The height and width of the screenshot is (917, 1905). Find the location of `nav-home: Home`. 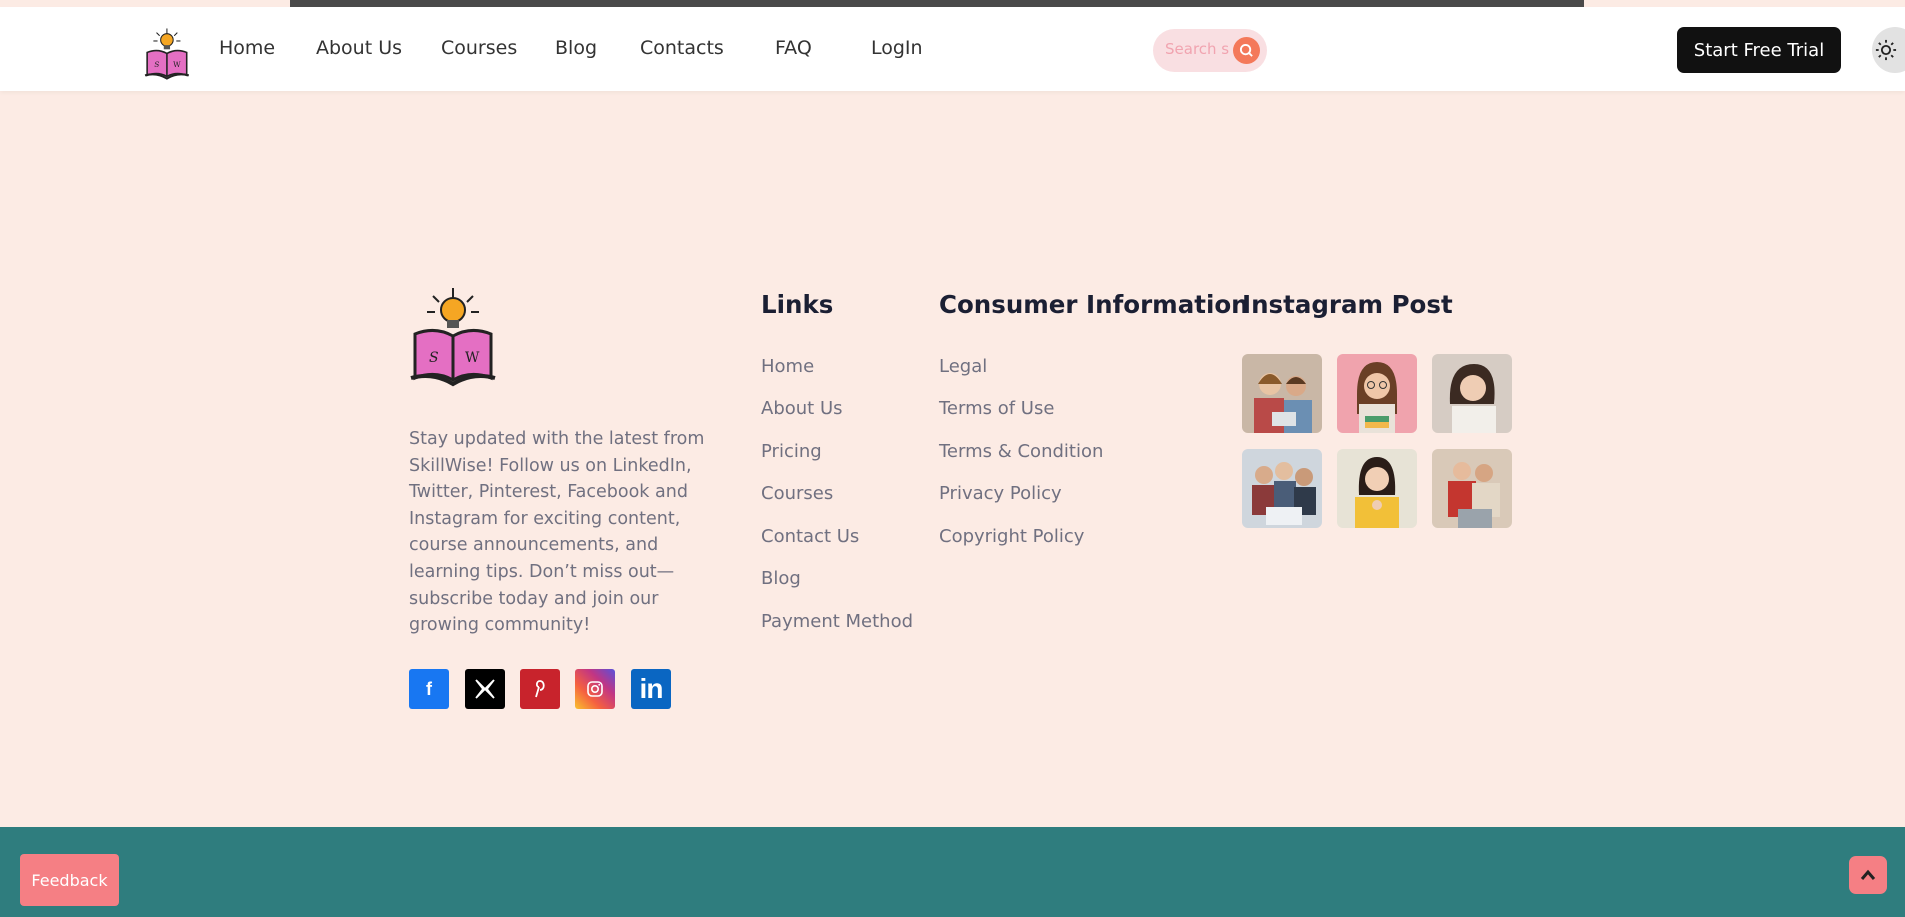

nav-home: Home is located at coordinates (247, 48).